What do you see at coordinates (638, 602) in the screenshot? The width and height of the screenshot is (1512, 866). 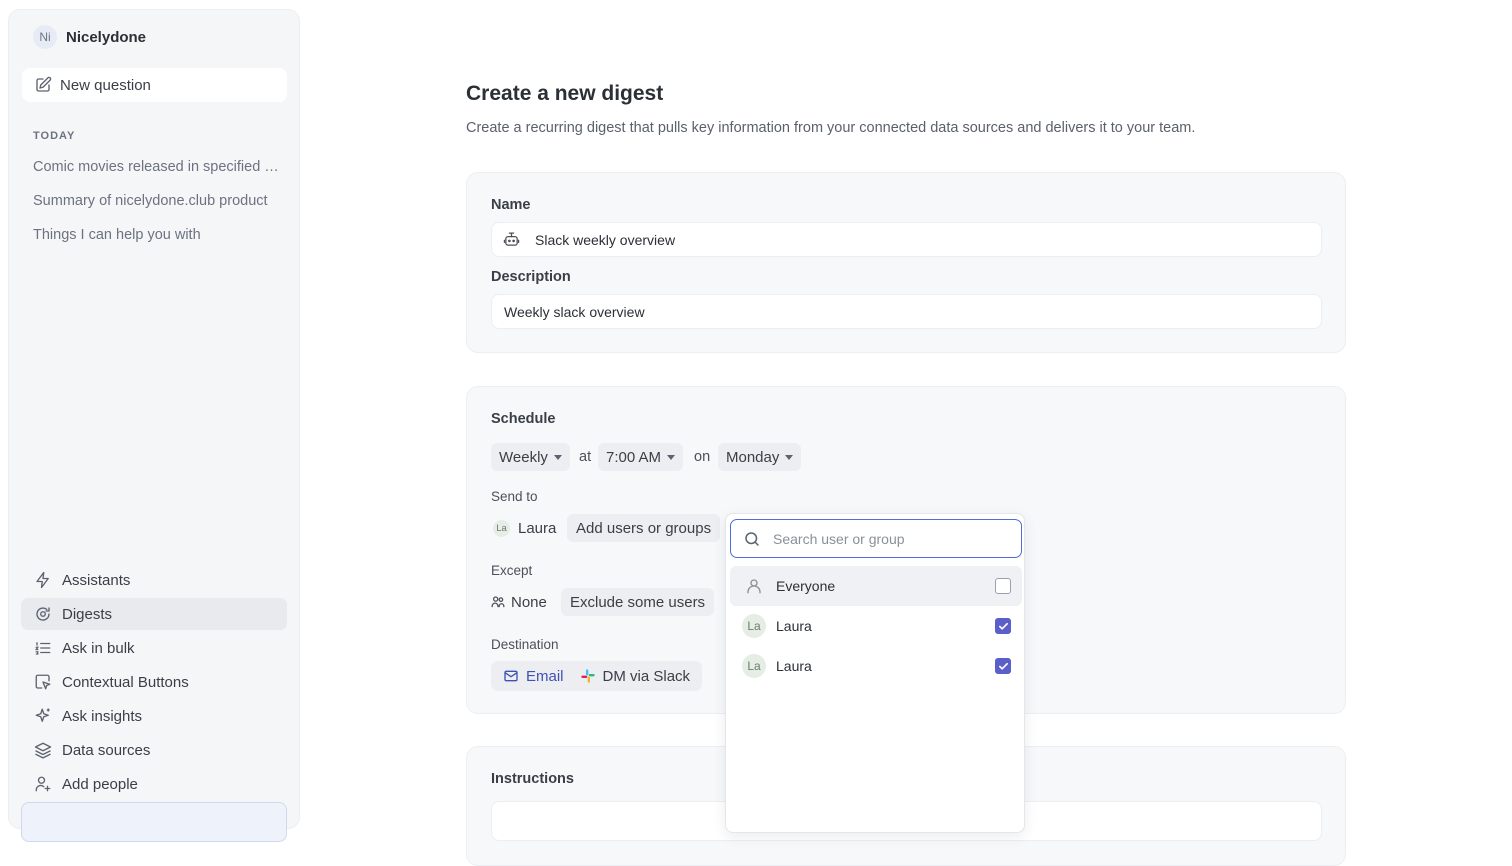 I see `exclude-users-button: Exclude some users` at bounding box center [638, 602].